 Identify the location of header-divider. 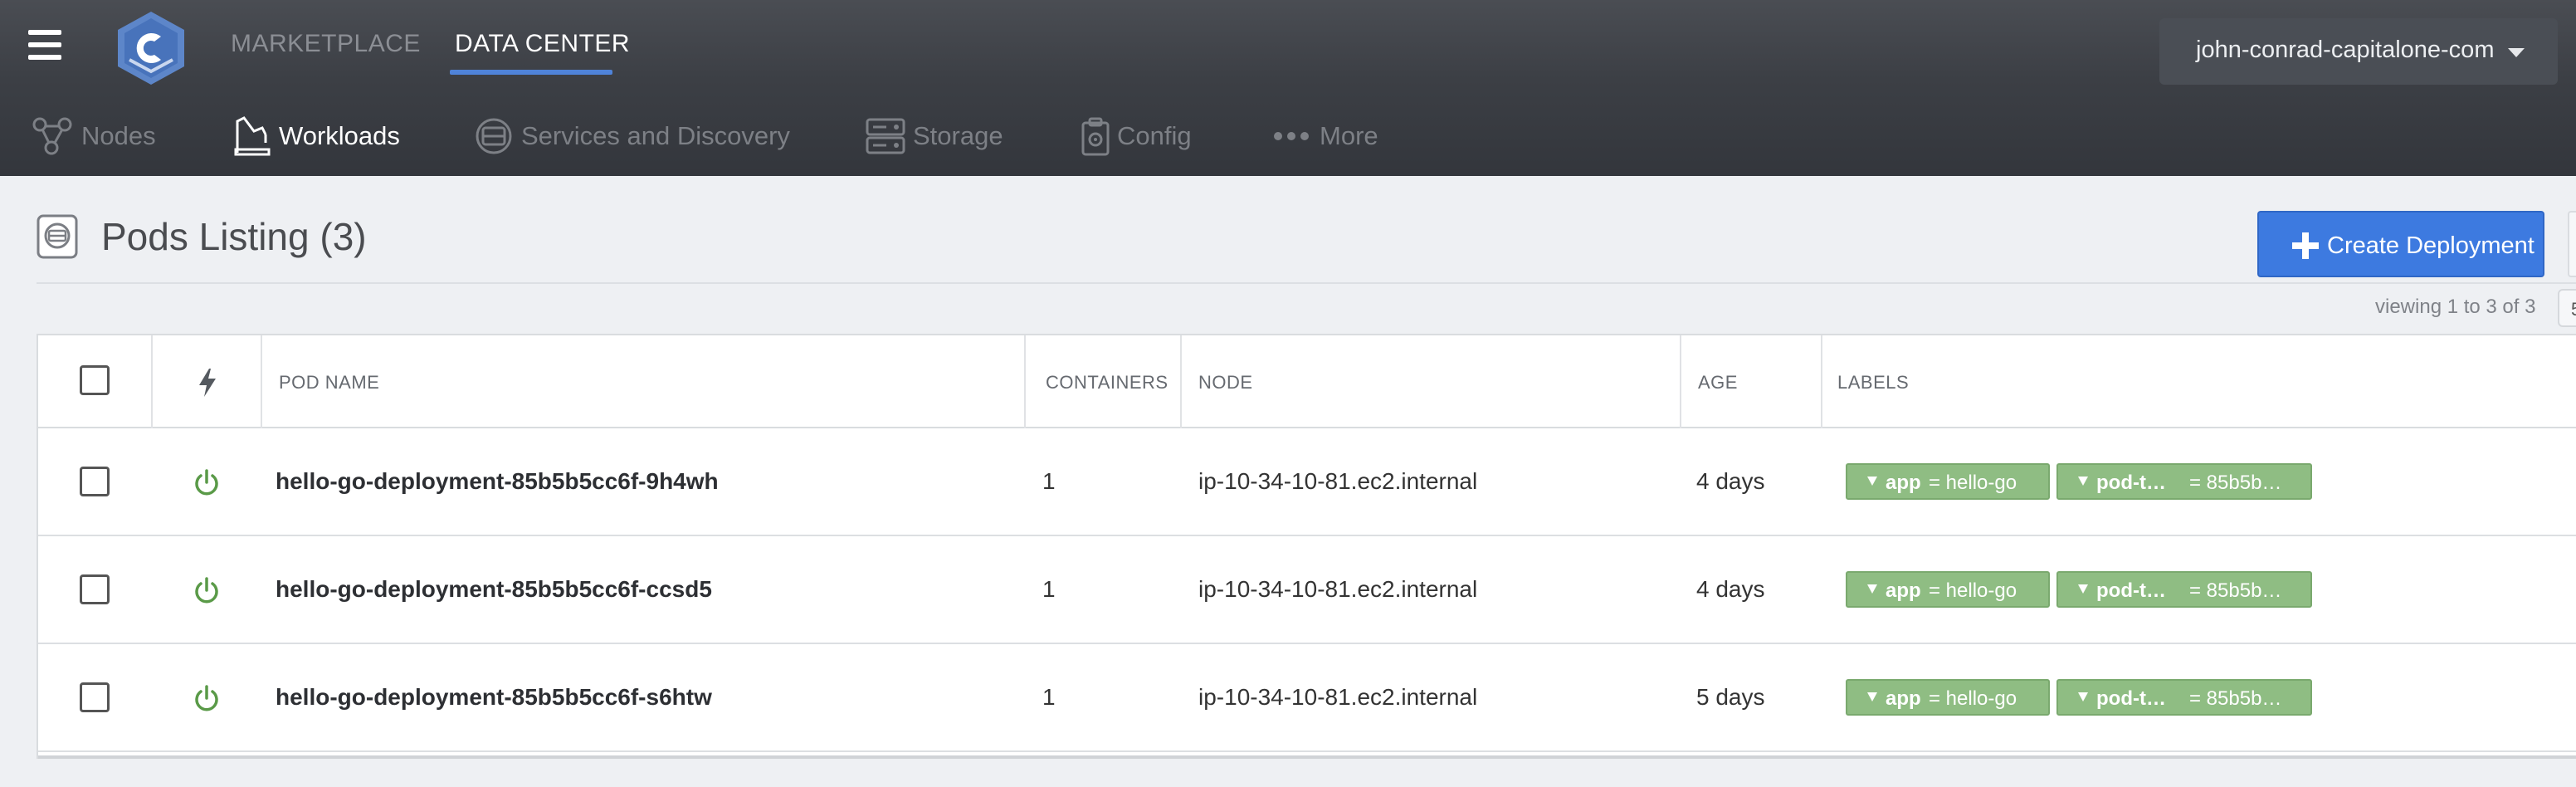
(1307, 283).